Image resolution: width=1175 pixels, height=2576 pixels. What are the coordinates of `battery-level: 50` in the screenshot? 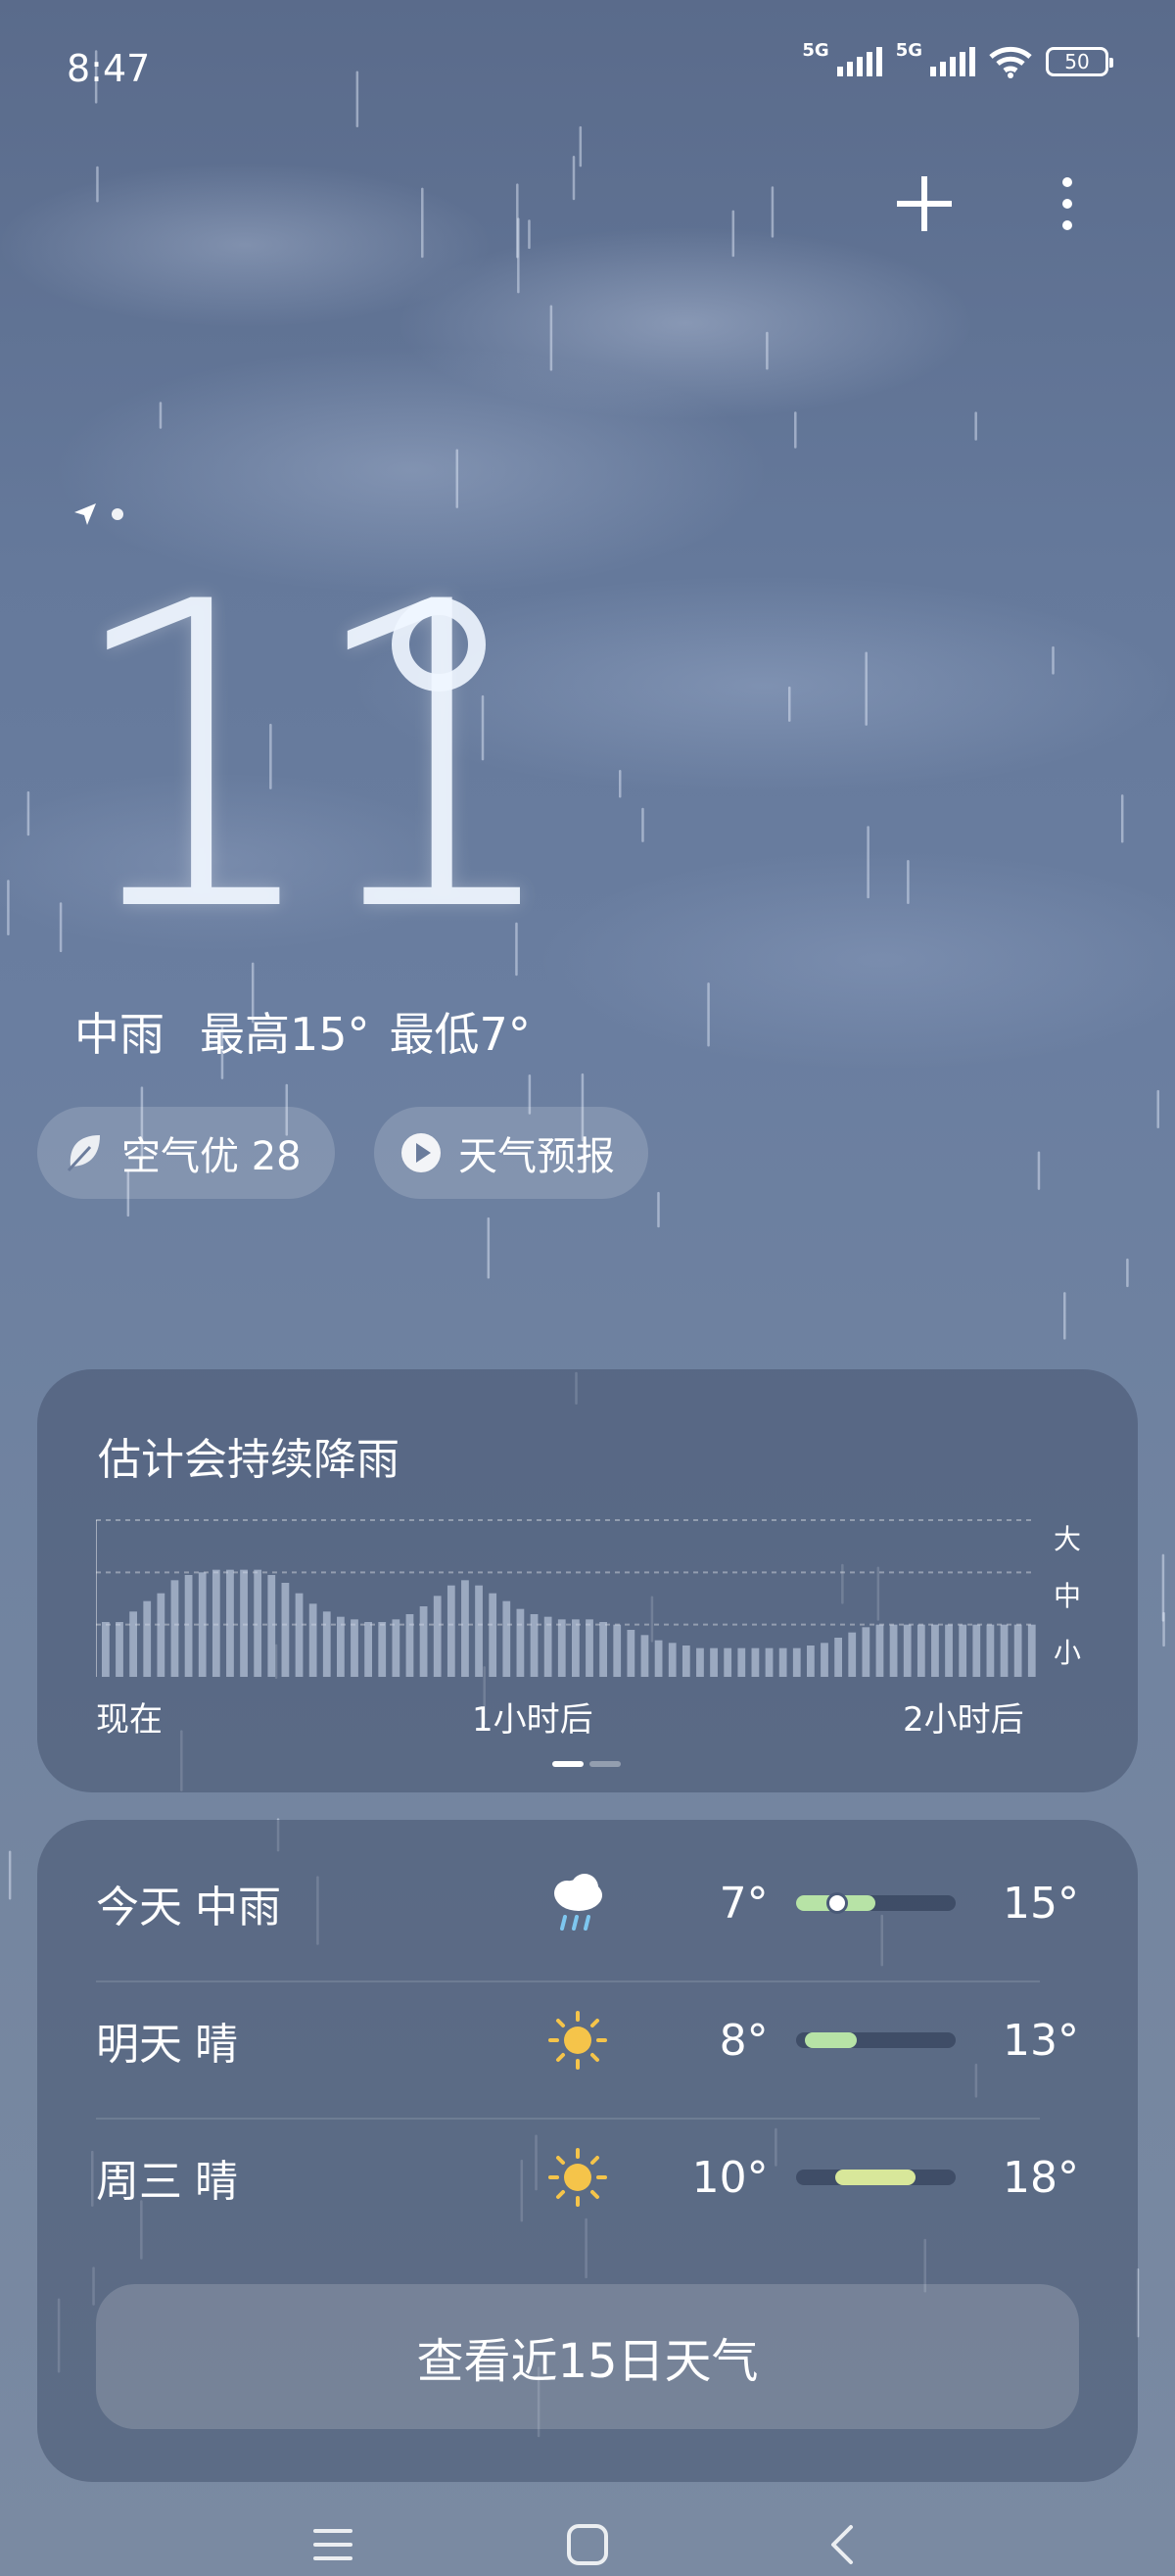 It's located at (1077, 61).